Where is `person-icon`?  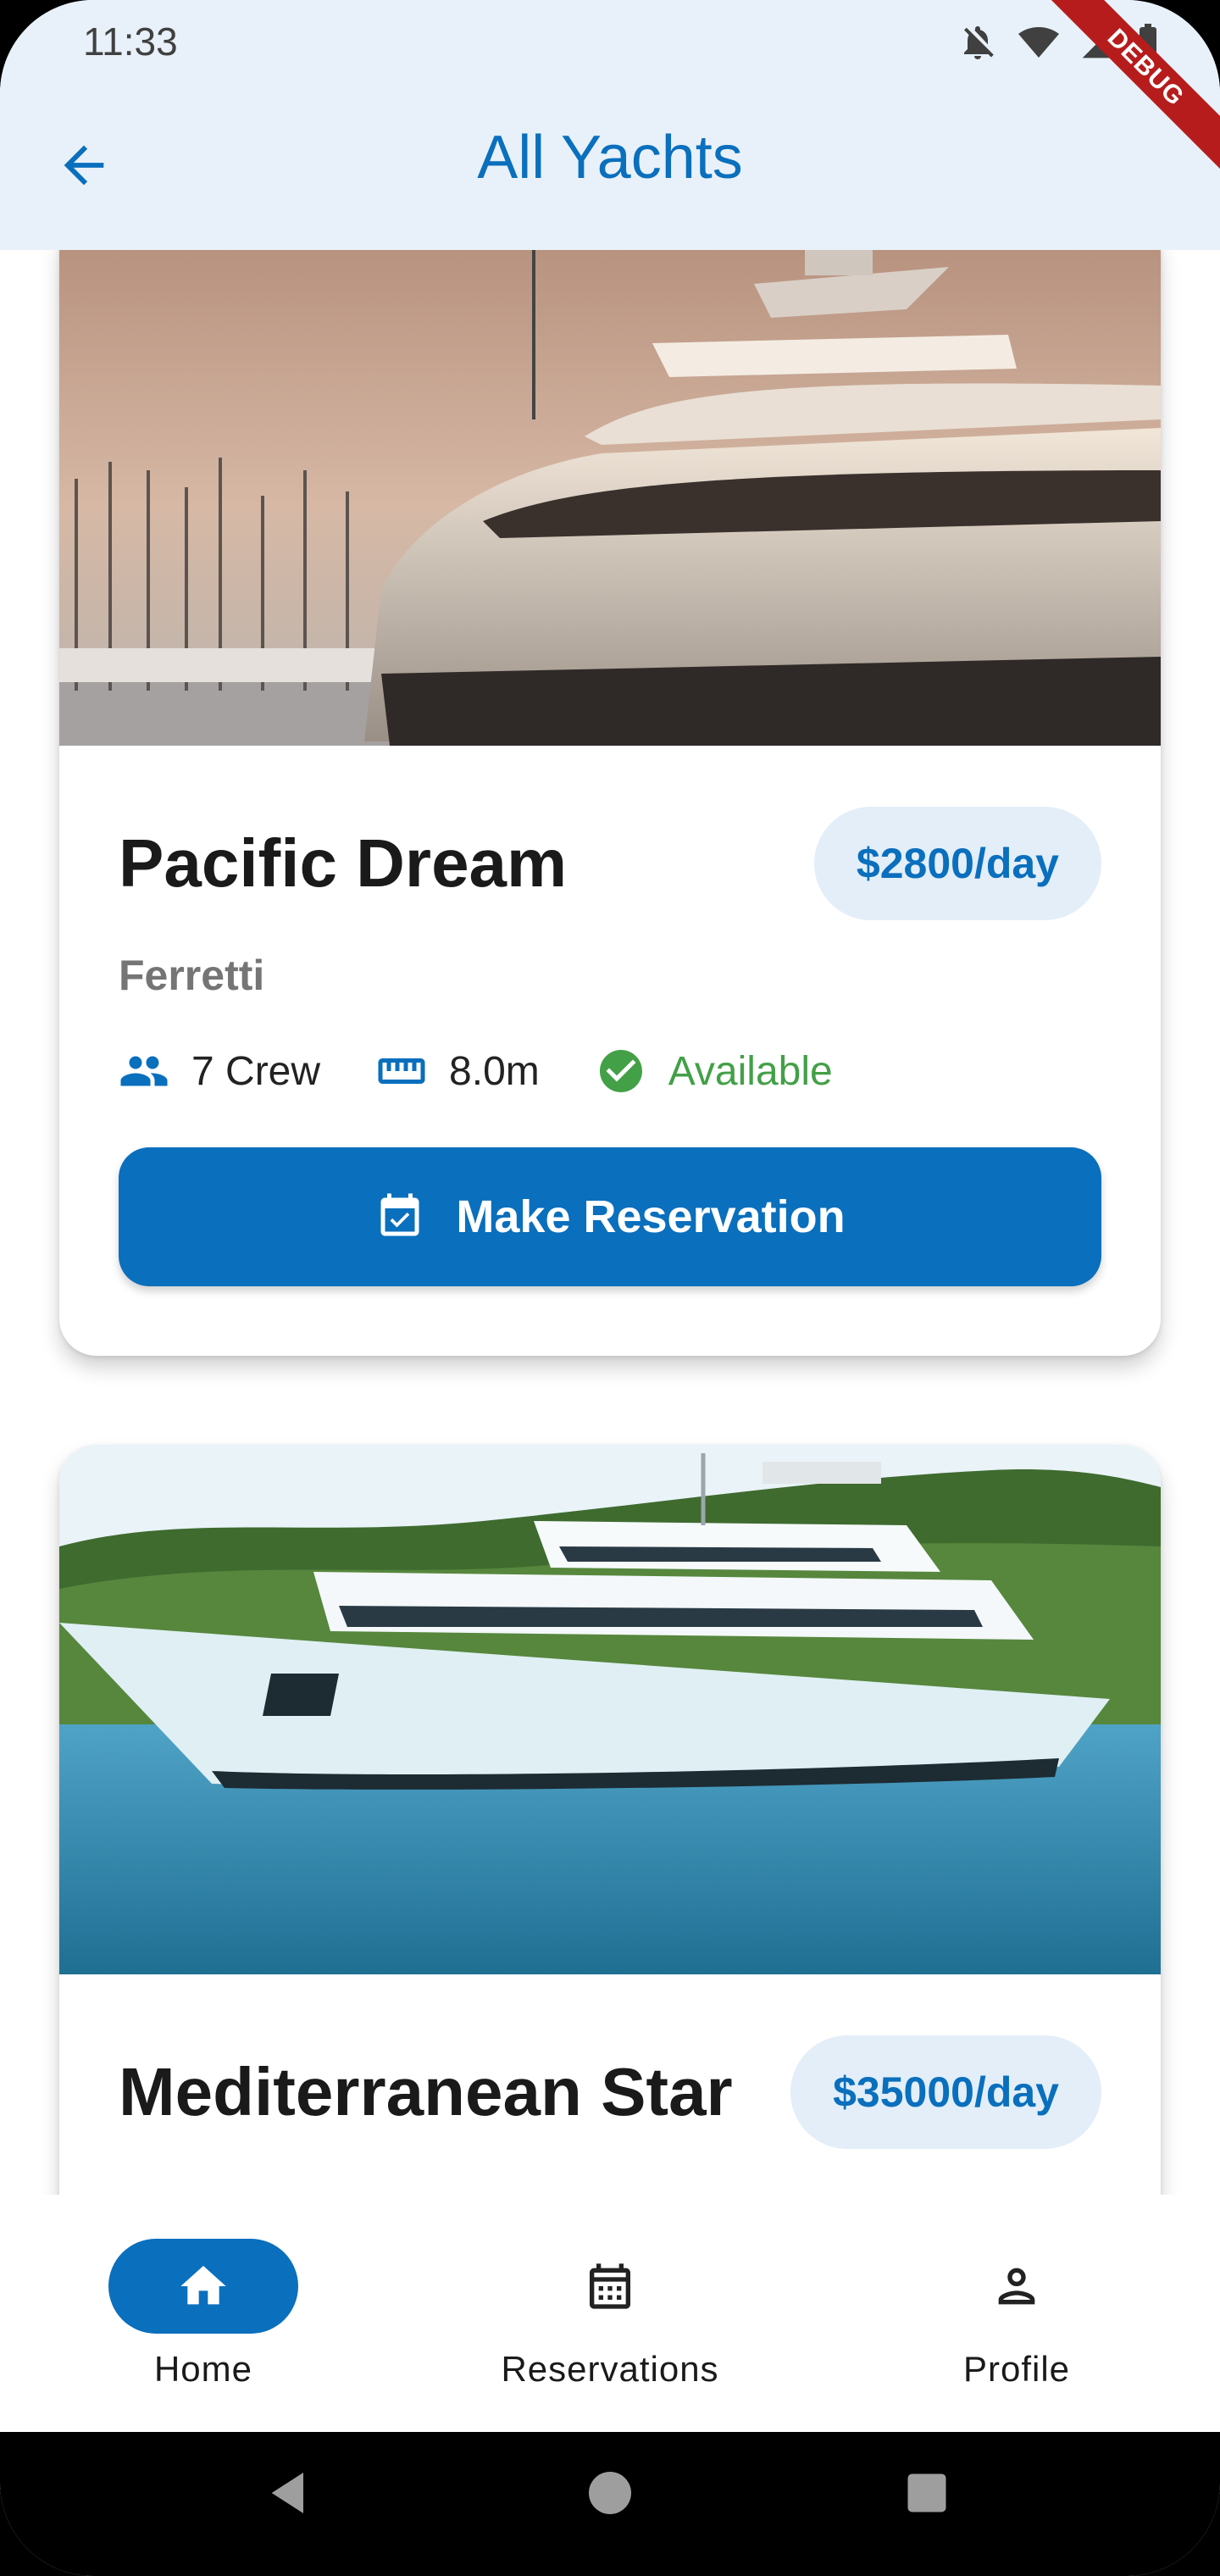
person-icon is located at coordinates (1016, 2286).